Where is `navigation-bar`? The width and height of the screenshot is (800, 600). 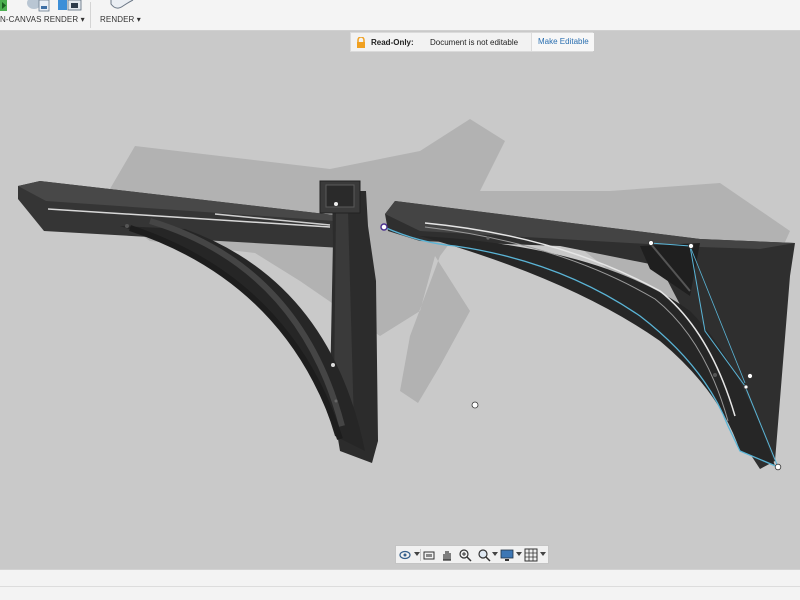 navigation-bar is located at coordinates (472, 554).